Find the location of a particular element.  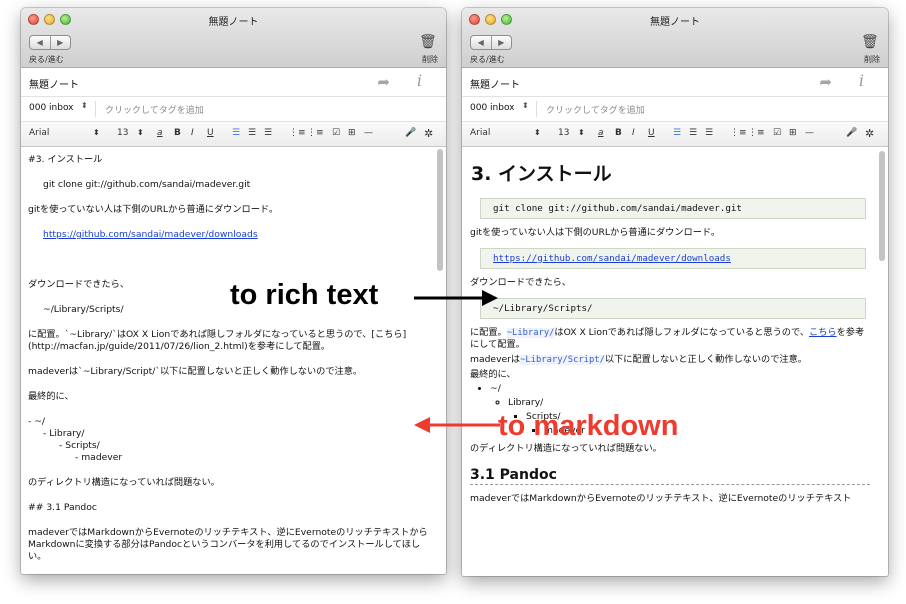

back-forward-control: ◀ ▶ is located at coordinates (491, 42).